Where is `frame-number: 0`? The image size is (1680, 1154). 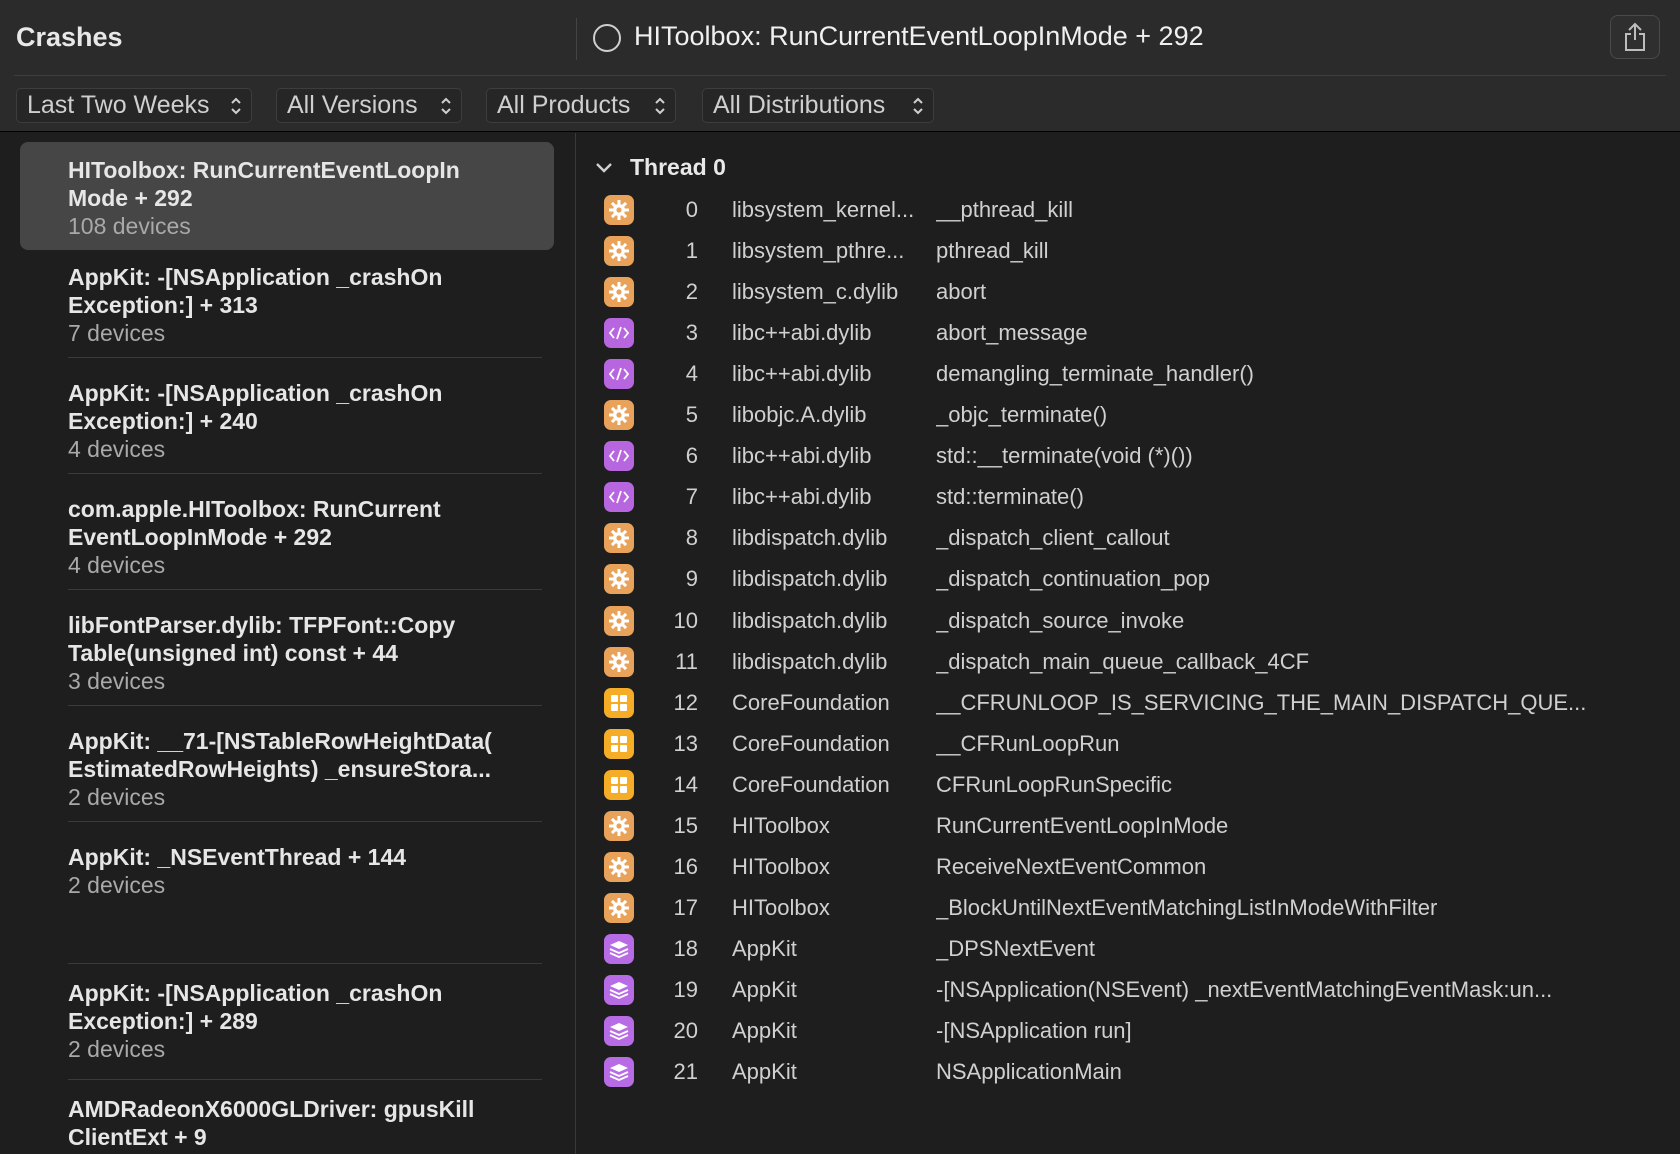 frame-number: 0 is located at coordinates (691, 209).